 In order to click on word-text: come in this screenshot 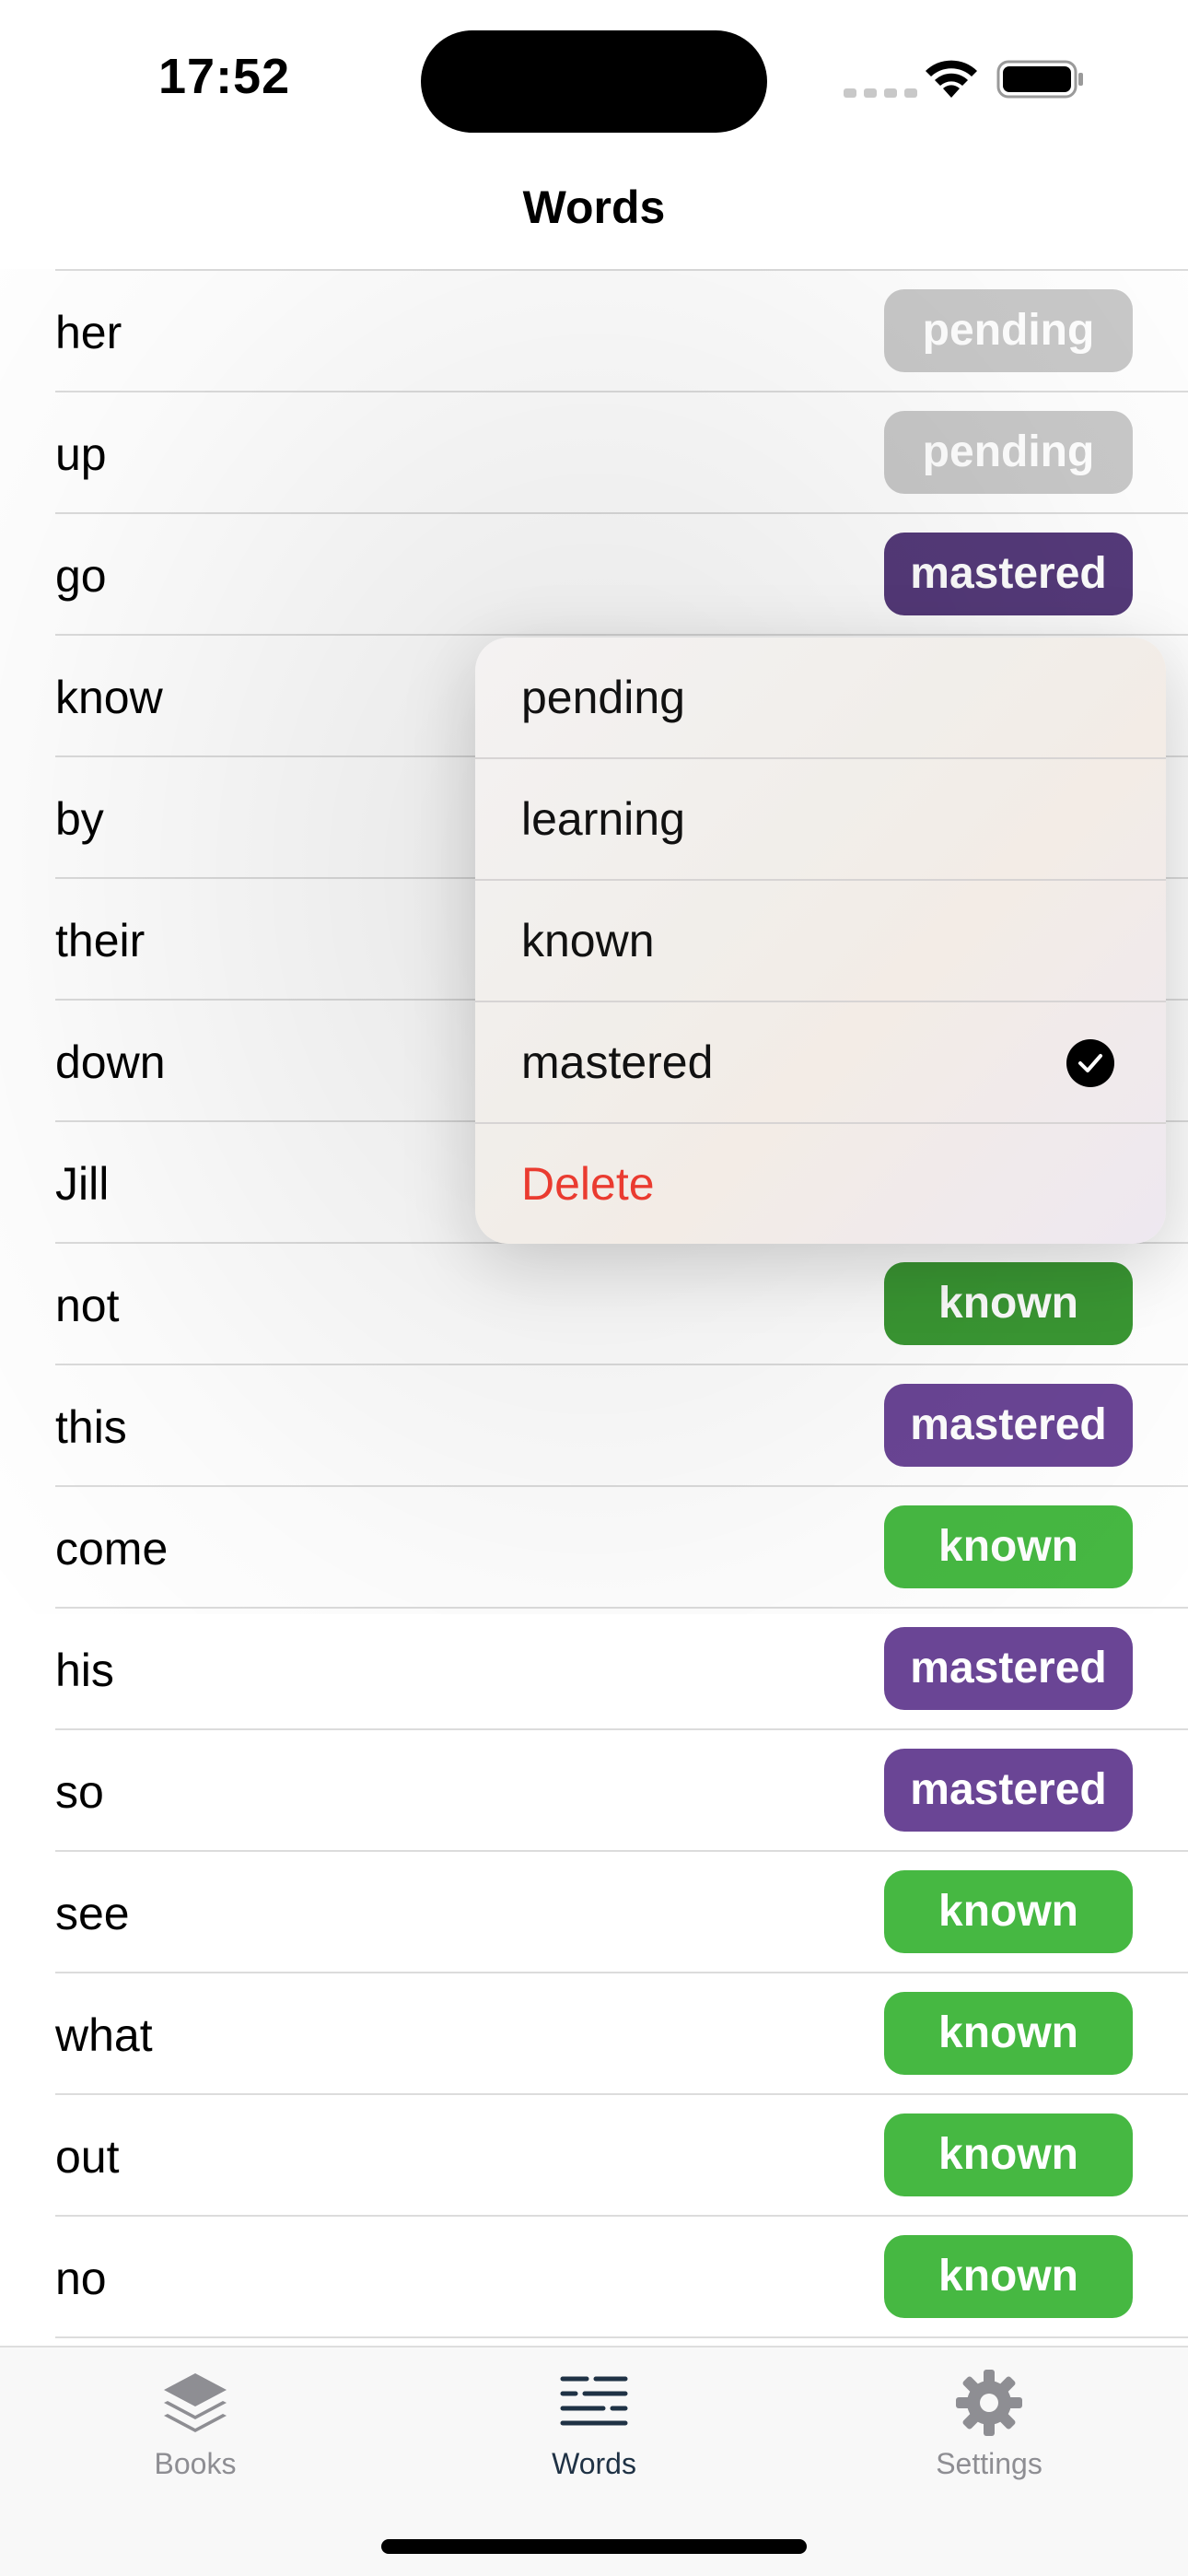, I will do `click(112, 1549)`.